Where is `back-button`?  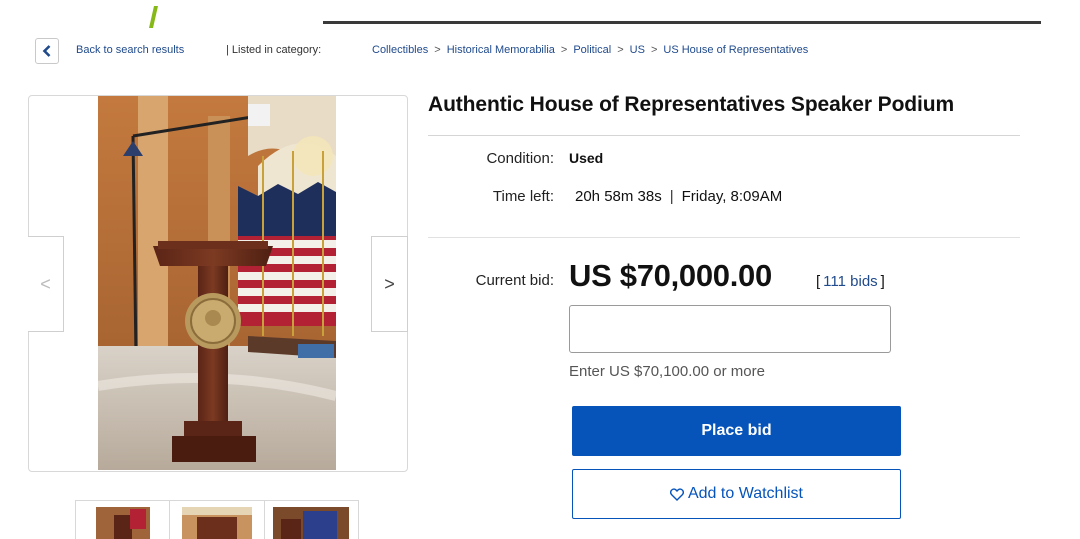
back-button is located at coordinates (47, 51).